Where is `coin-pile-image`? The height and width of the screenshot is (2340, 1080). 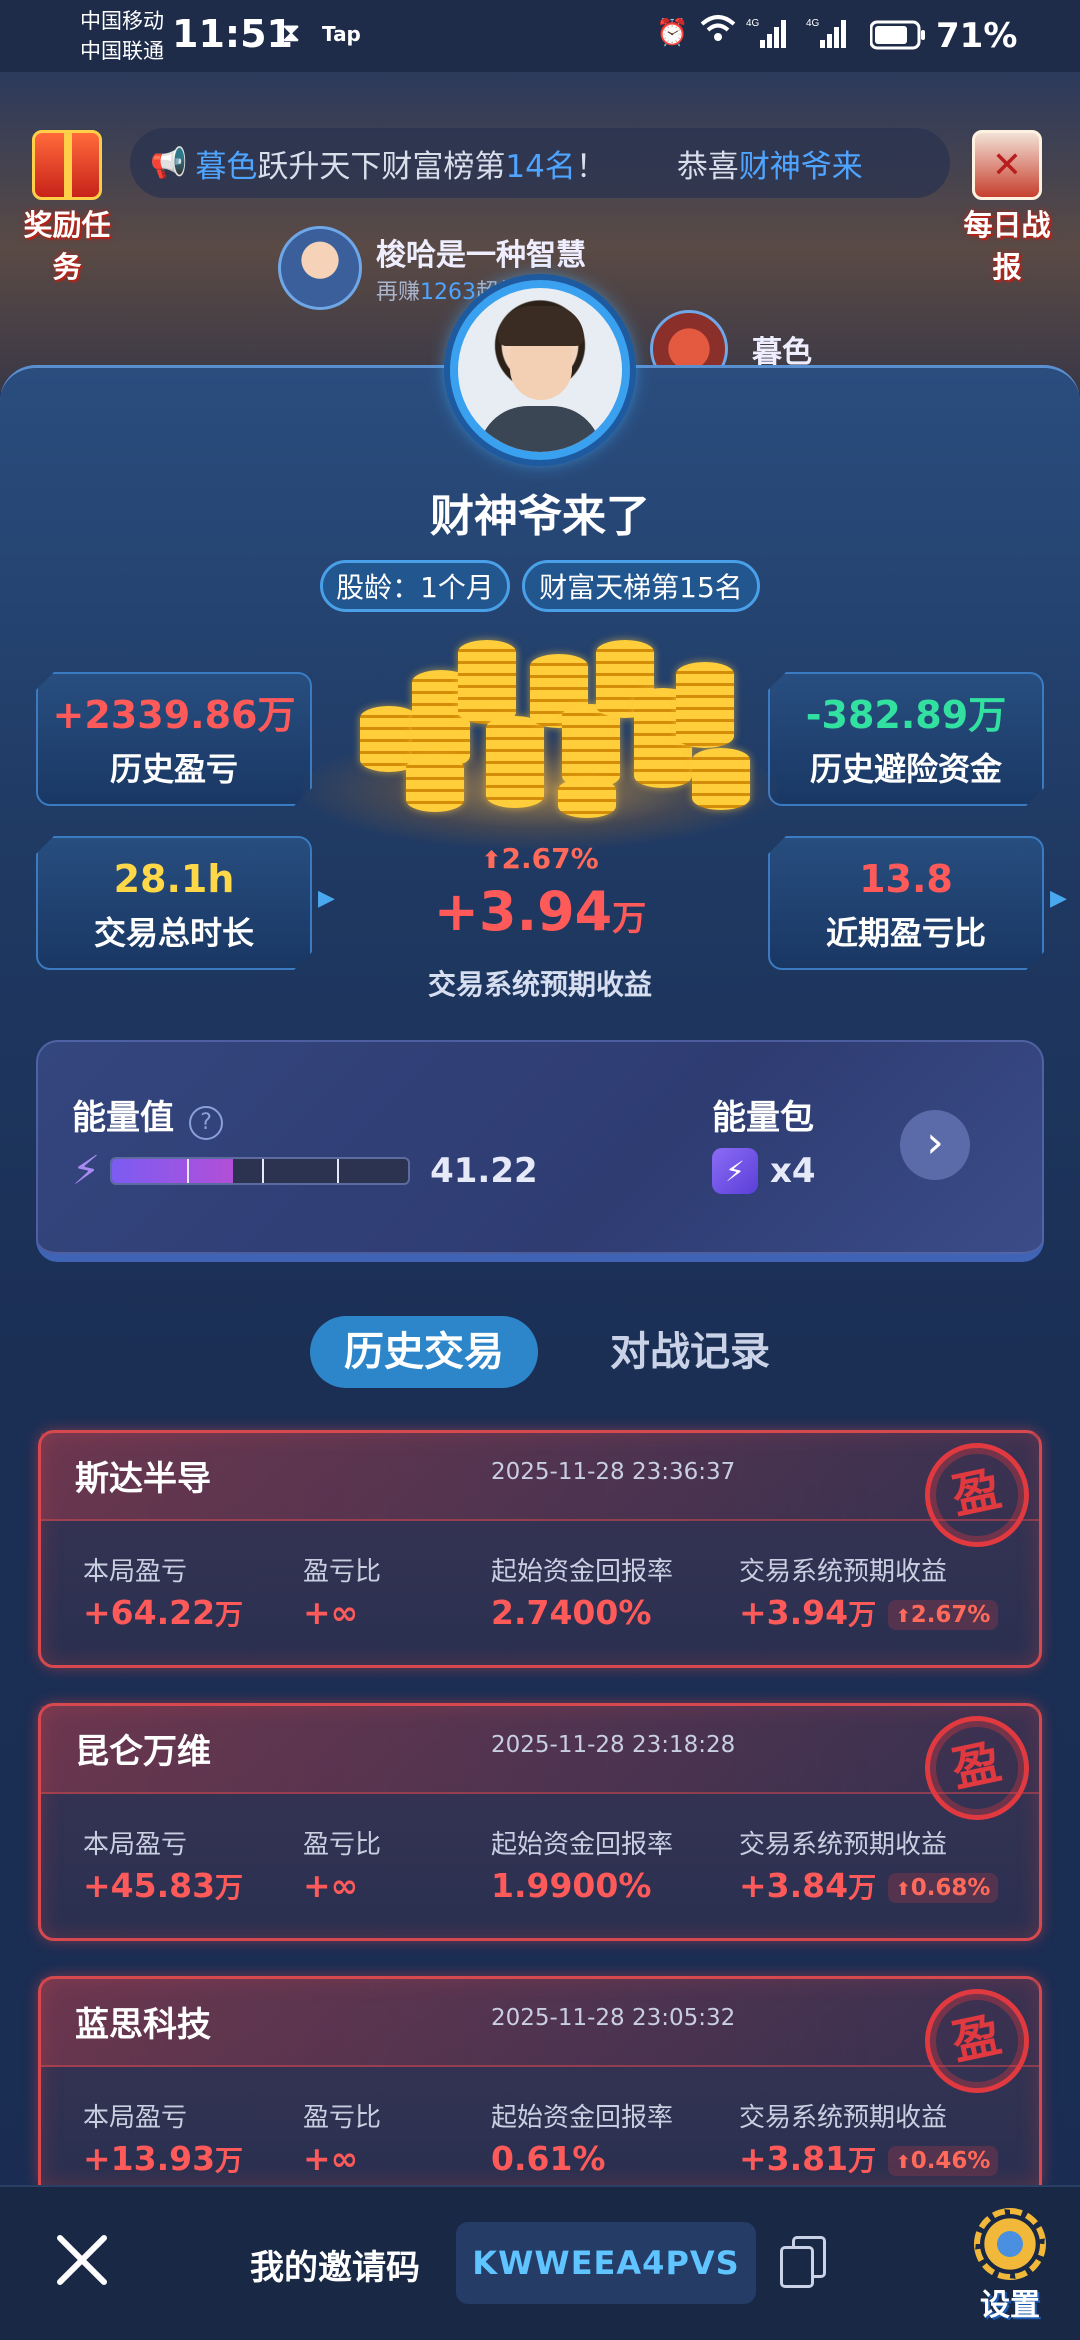
coin-pile-image is located at coordinates (540, 745).